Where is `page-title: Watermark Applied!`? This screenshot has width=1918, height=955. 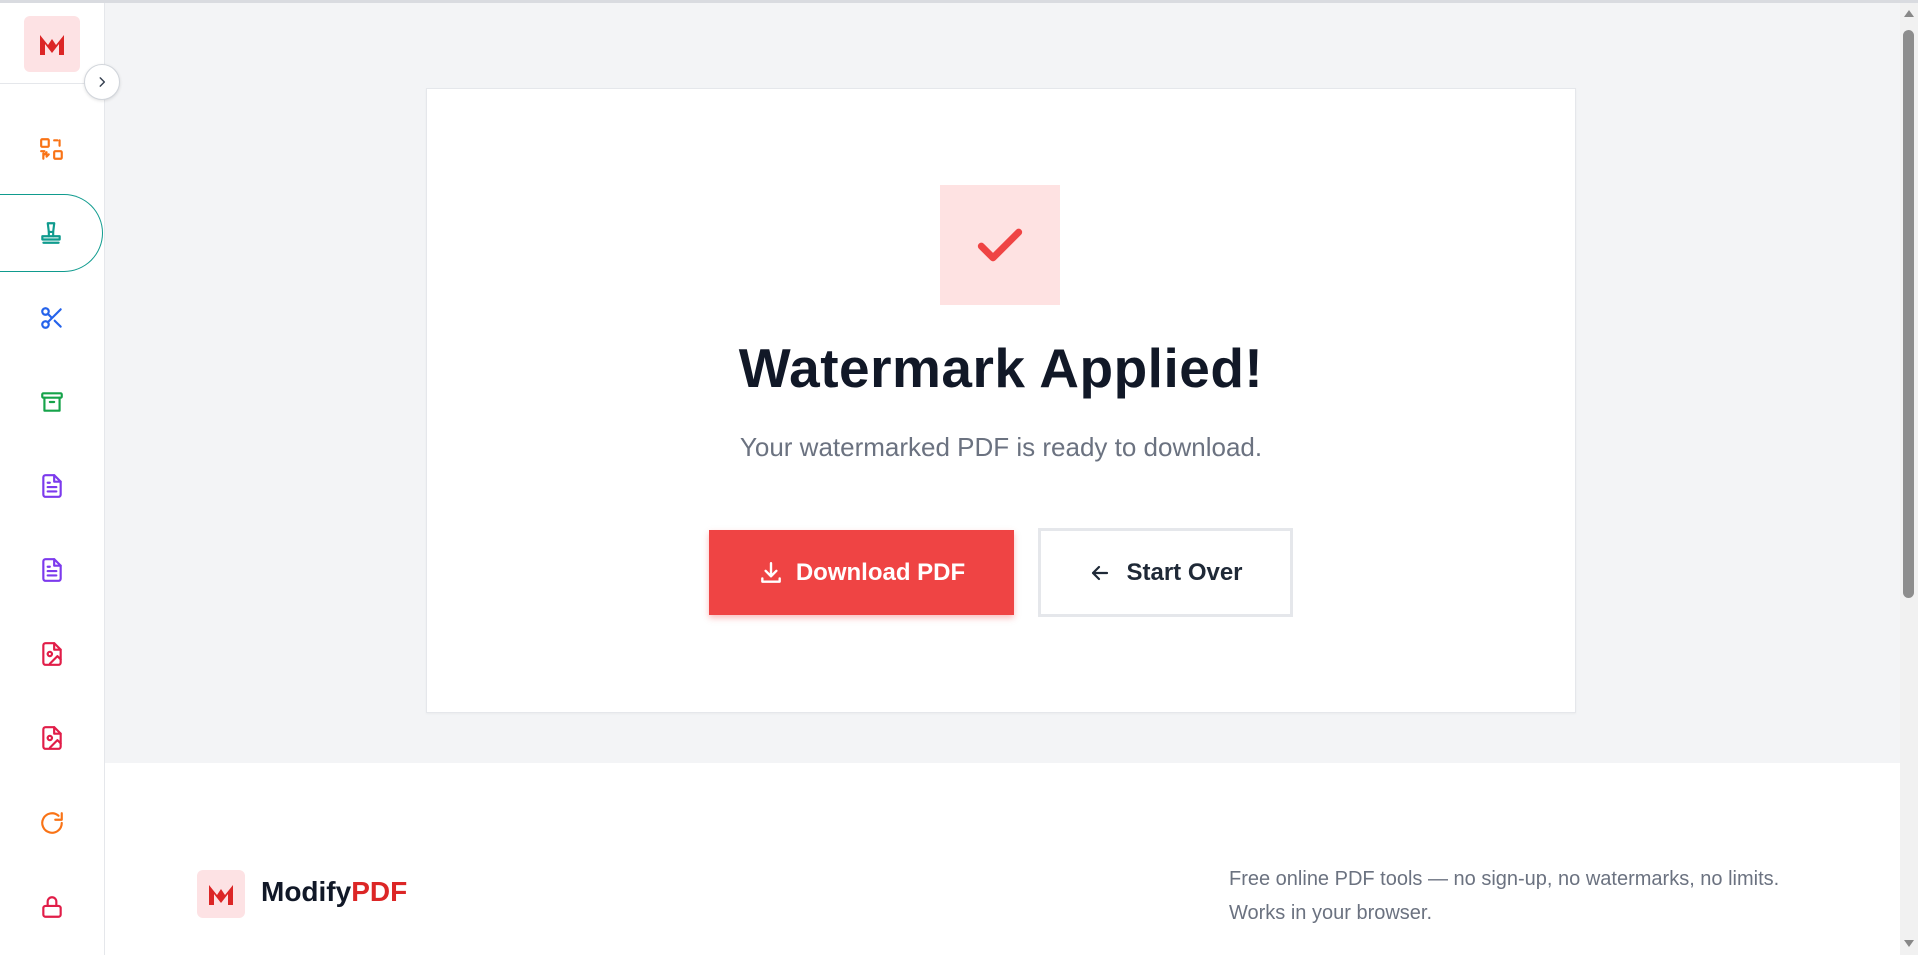 page-title: Watermark Applied! is located at coordinates (1001, 368).